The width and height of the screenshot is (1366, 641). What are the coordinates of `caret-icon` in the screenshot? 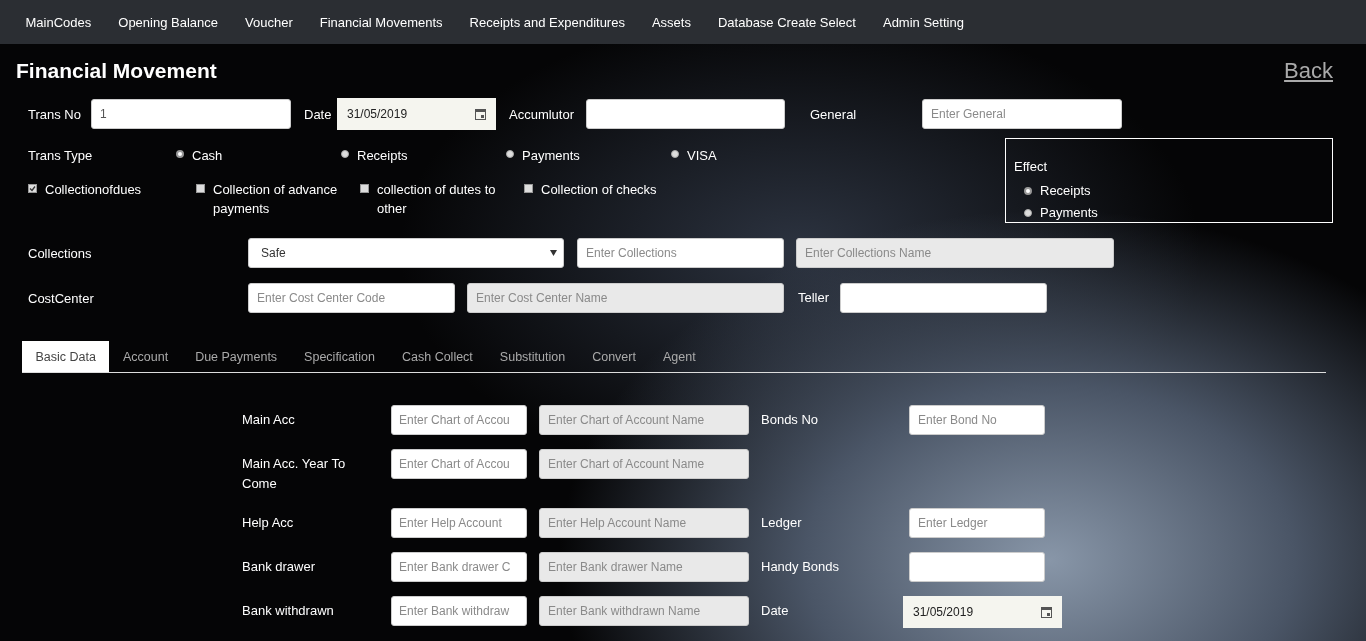 It's located at (553, 253).